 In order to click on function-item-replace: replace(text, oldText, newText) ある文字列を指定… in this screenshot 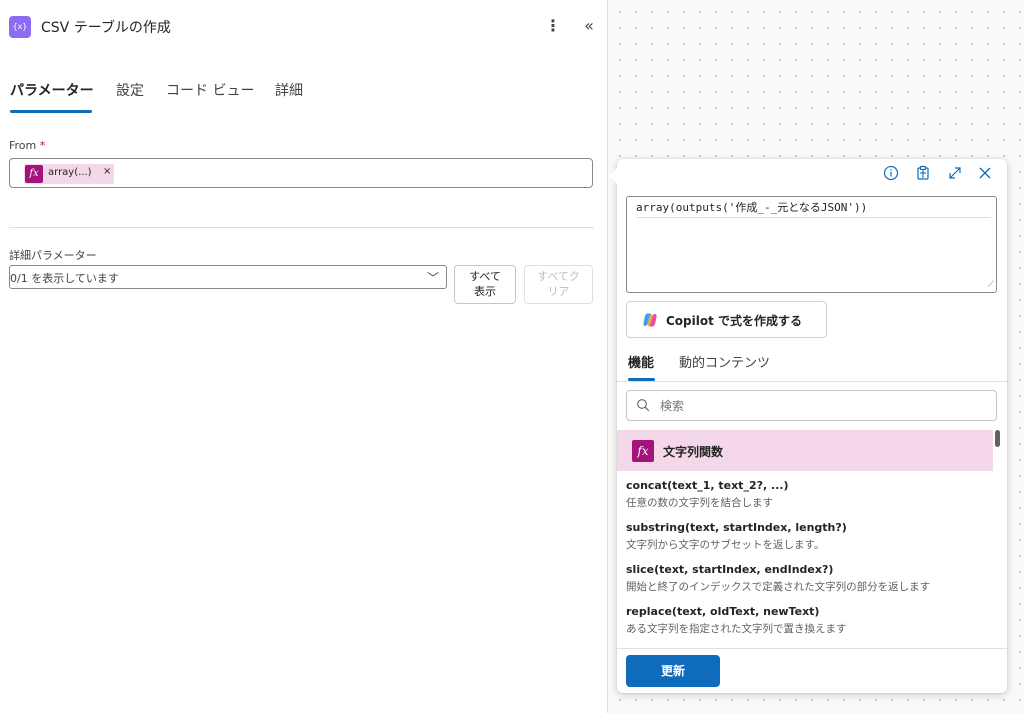, I will do `click(811, 620)`.